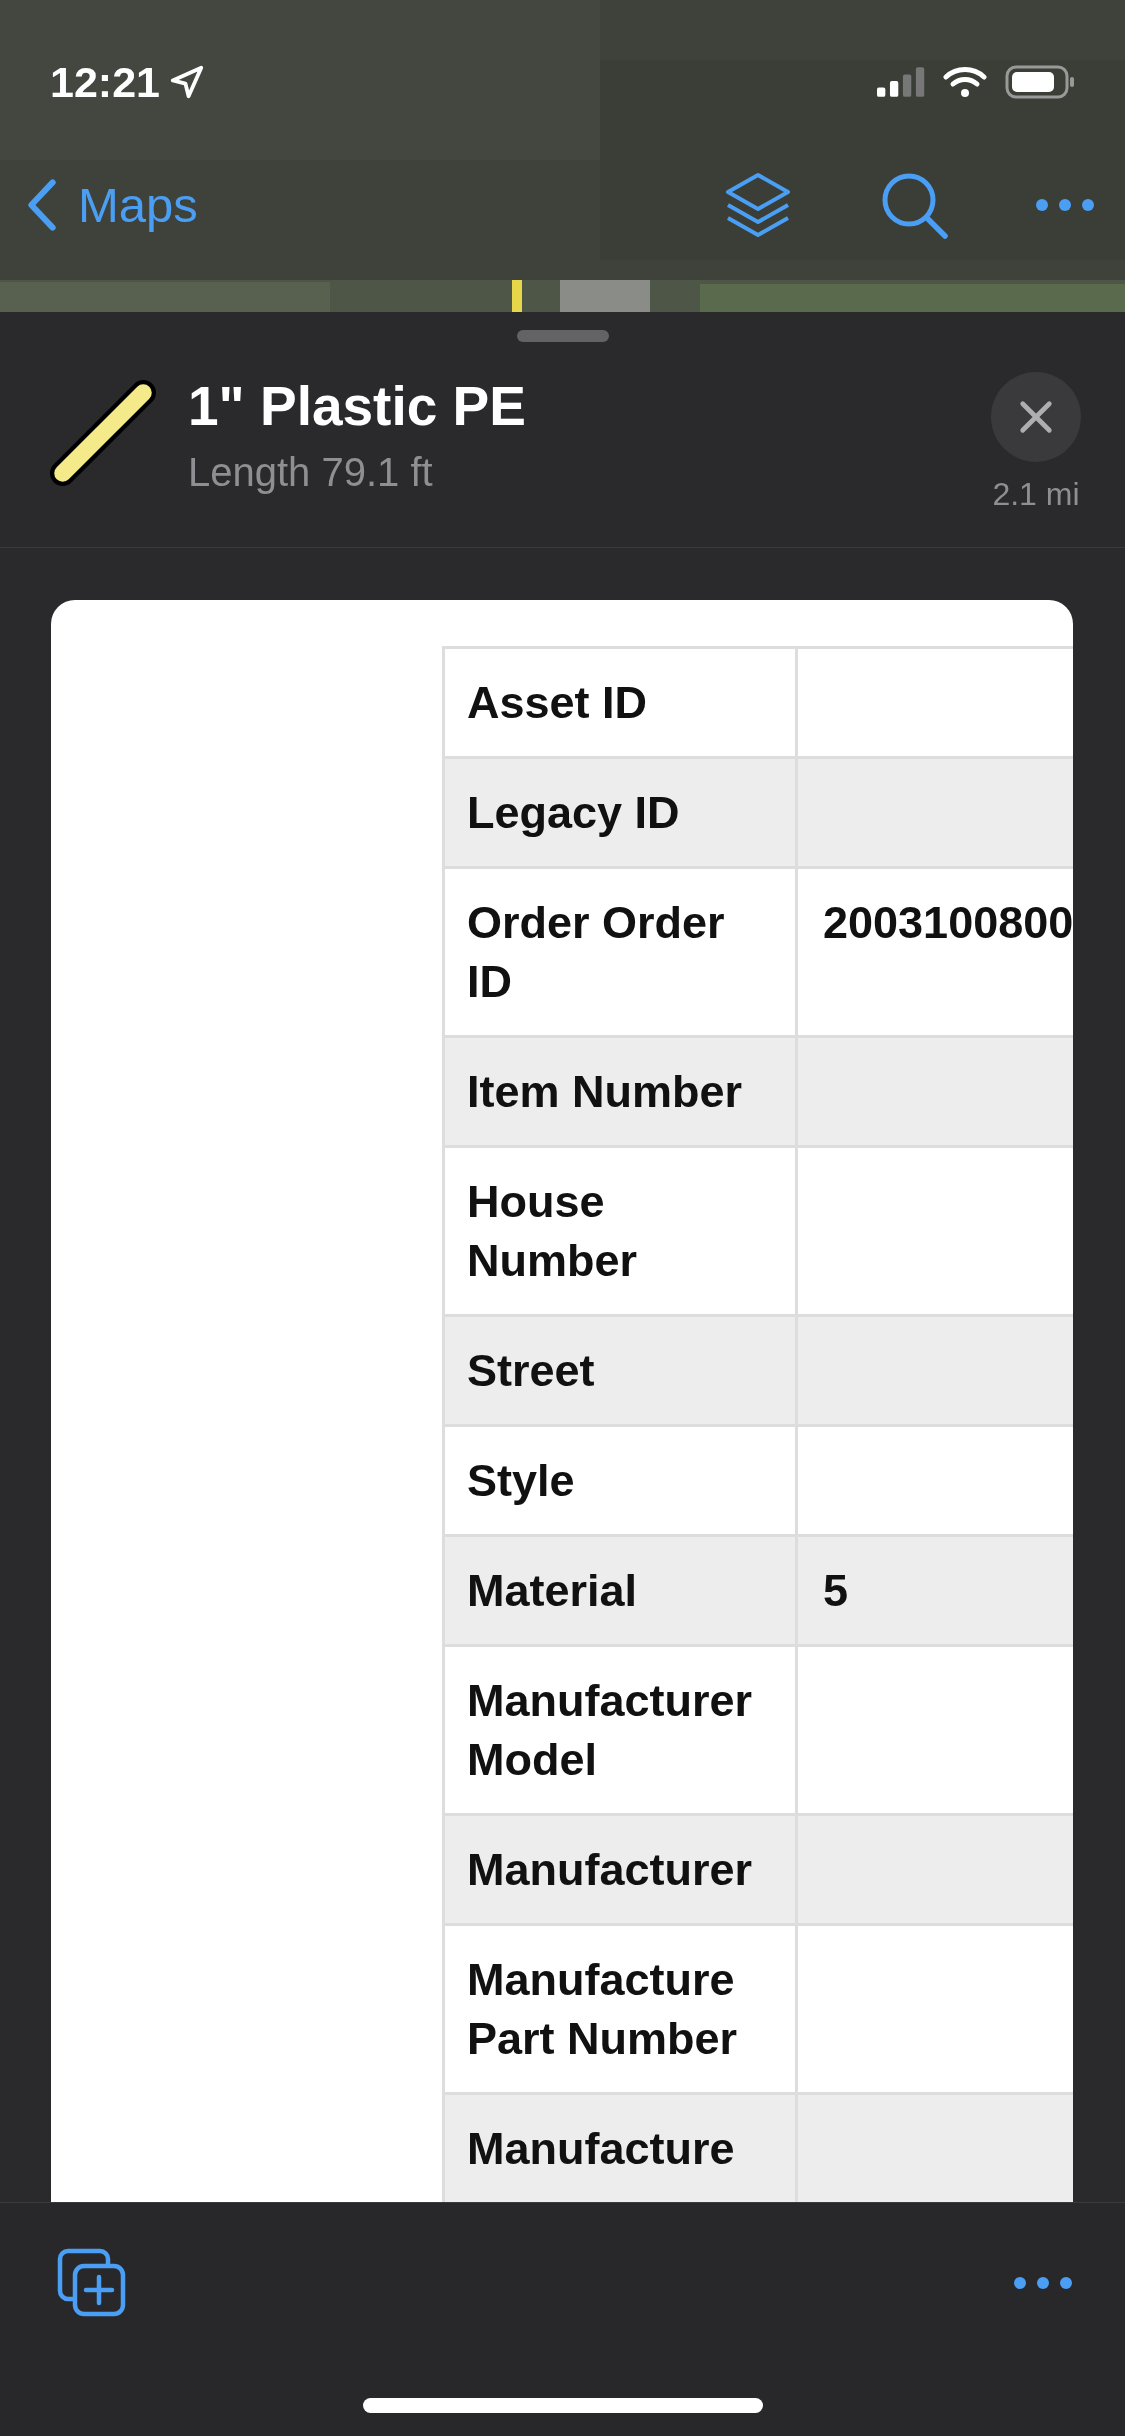 This screenshot has width=1125, height=2436. I want to click on status-time: 12:21, so click(105, 82).